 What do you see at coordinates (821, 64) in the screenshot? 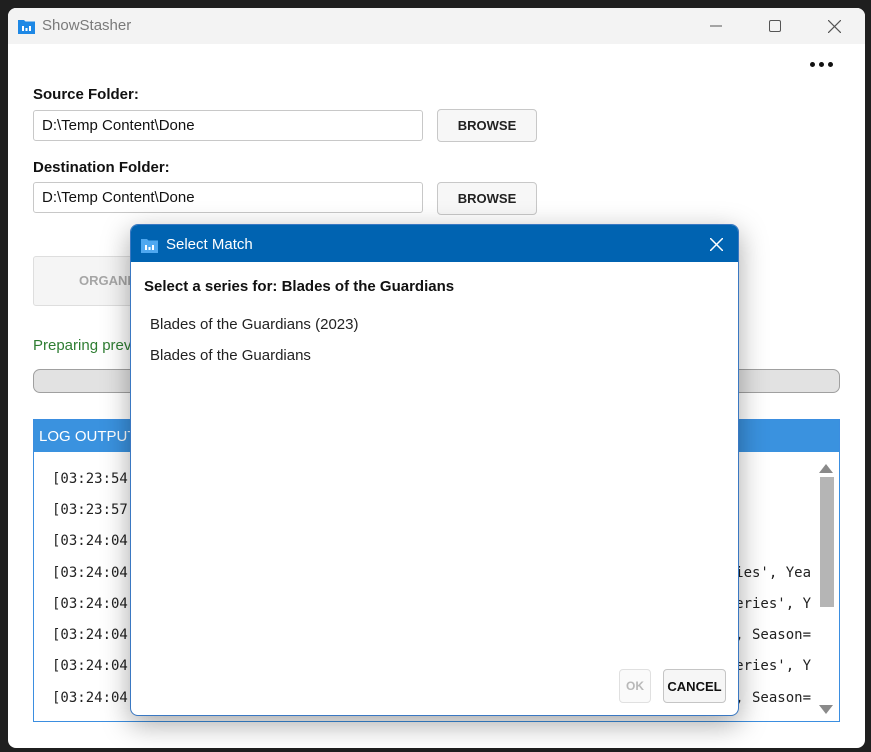
I see `more-options-button` at bounding box center [821, 64].